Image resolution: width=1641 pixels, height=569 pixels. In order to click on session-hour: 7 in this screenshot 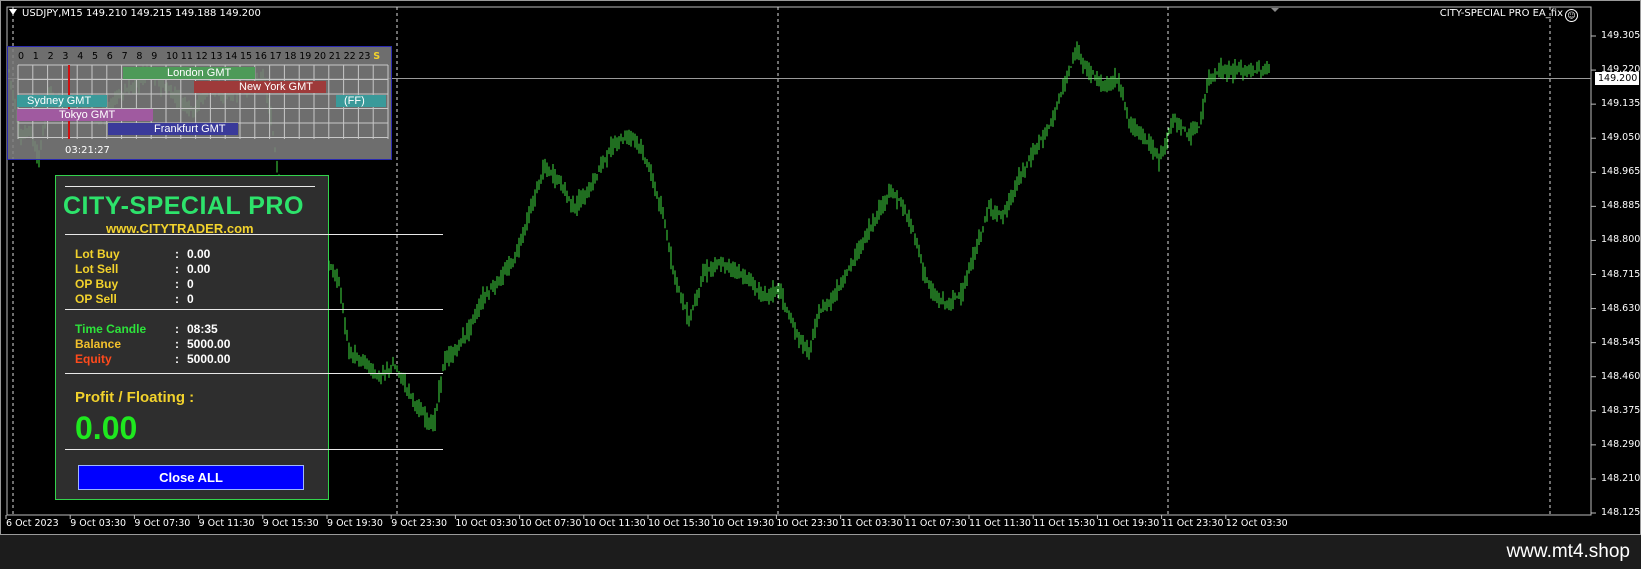, I will do `click(124, 56)`.